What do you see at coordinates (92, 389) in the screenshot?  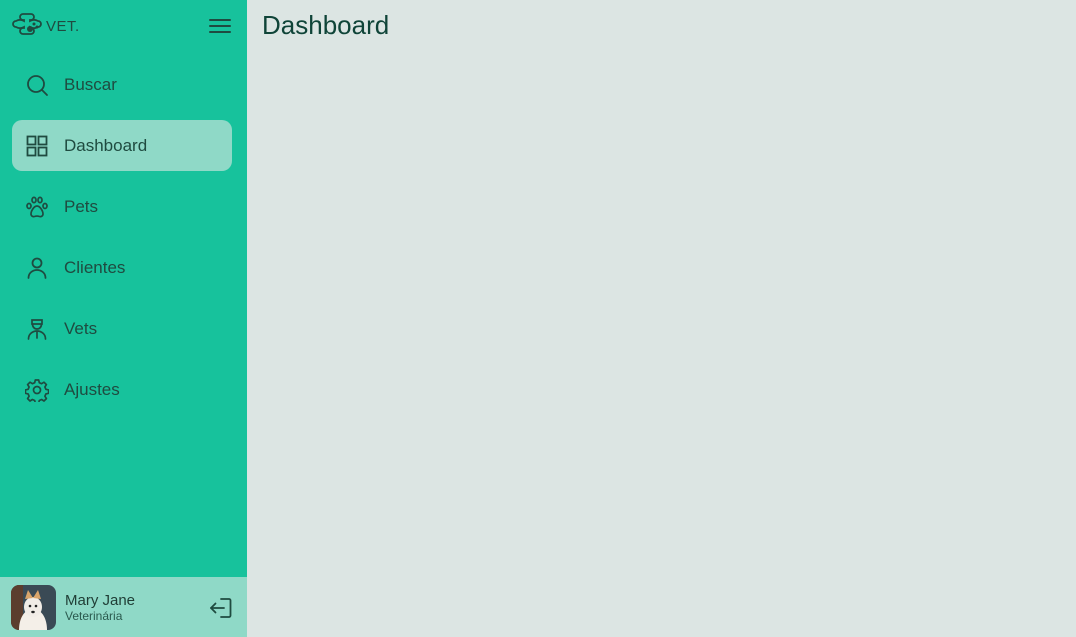 I see `sidebar-item-label: Ajustes` at bounding box center [92, 389].